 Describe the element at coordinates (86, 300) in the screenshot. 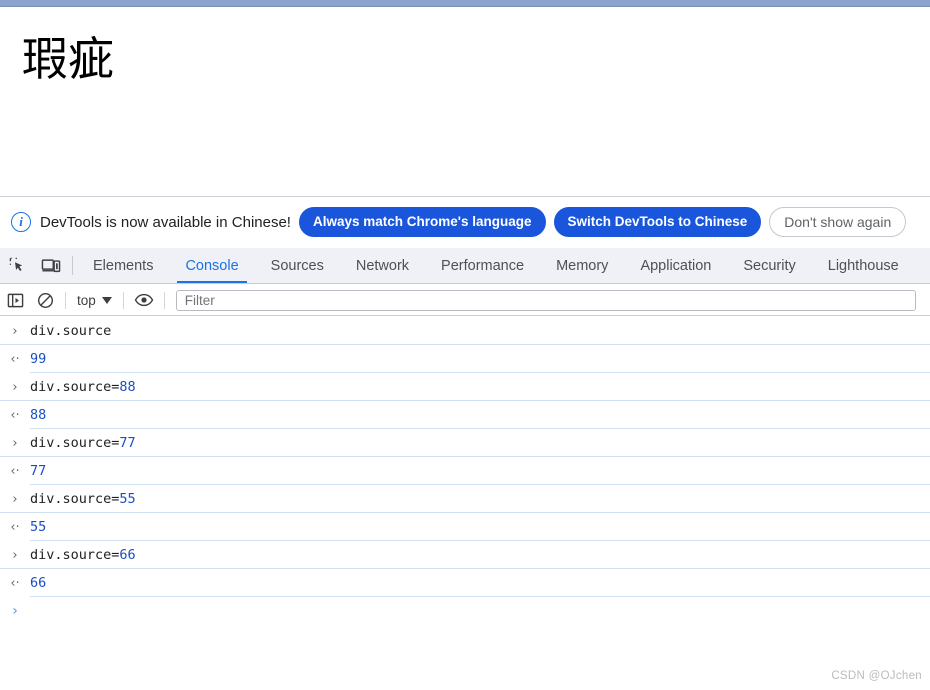

I see `console-context-label: top` at that location.